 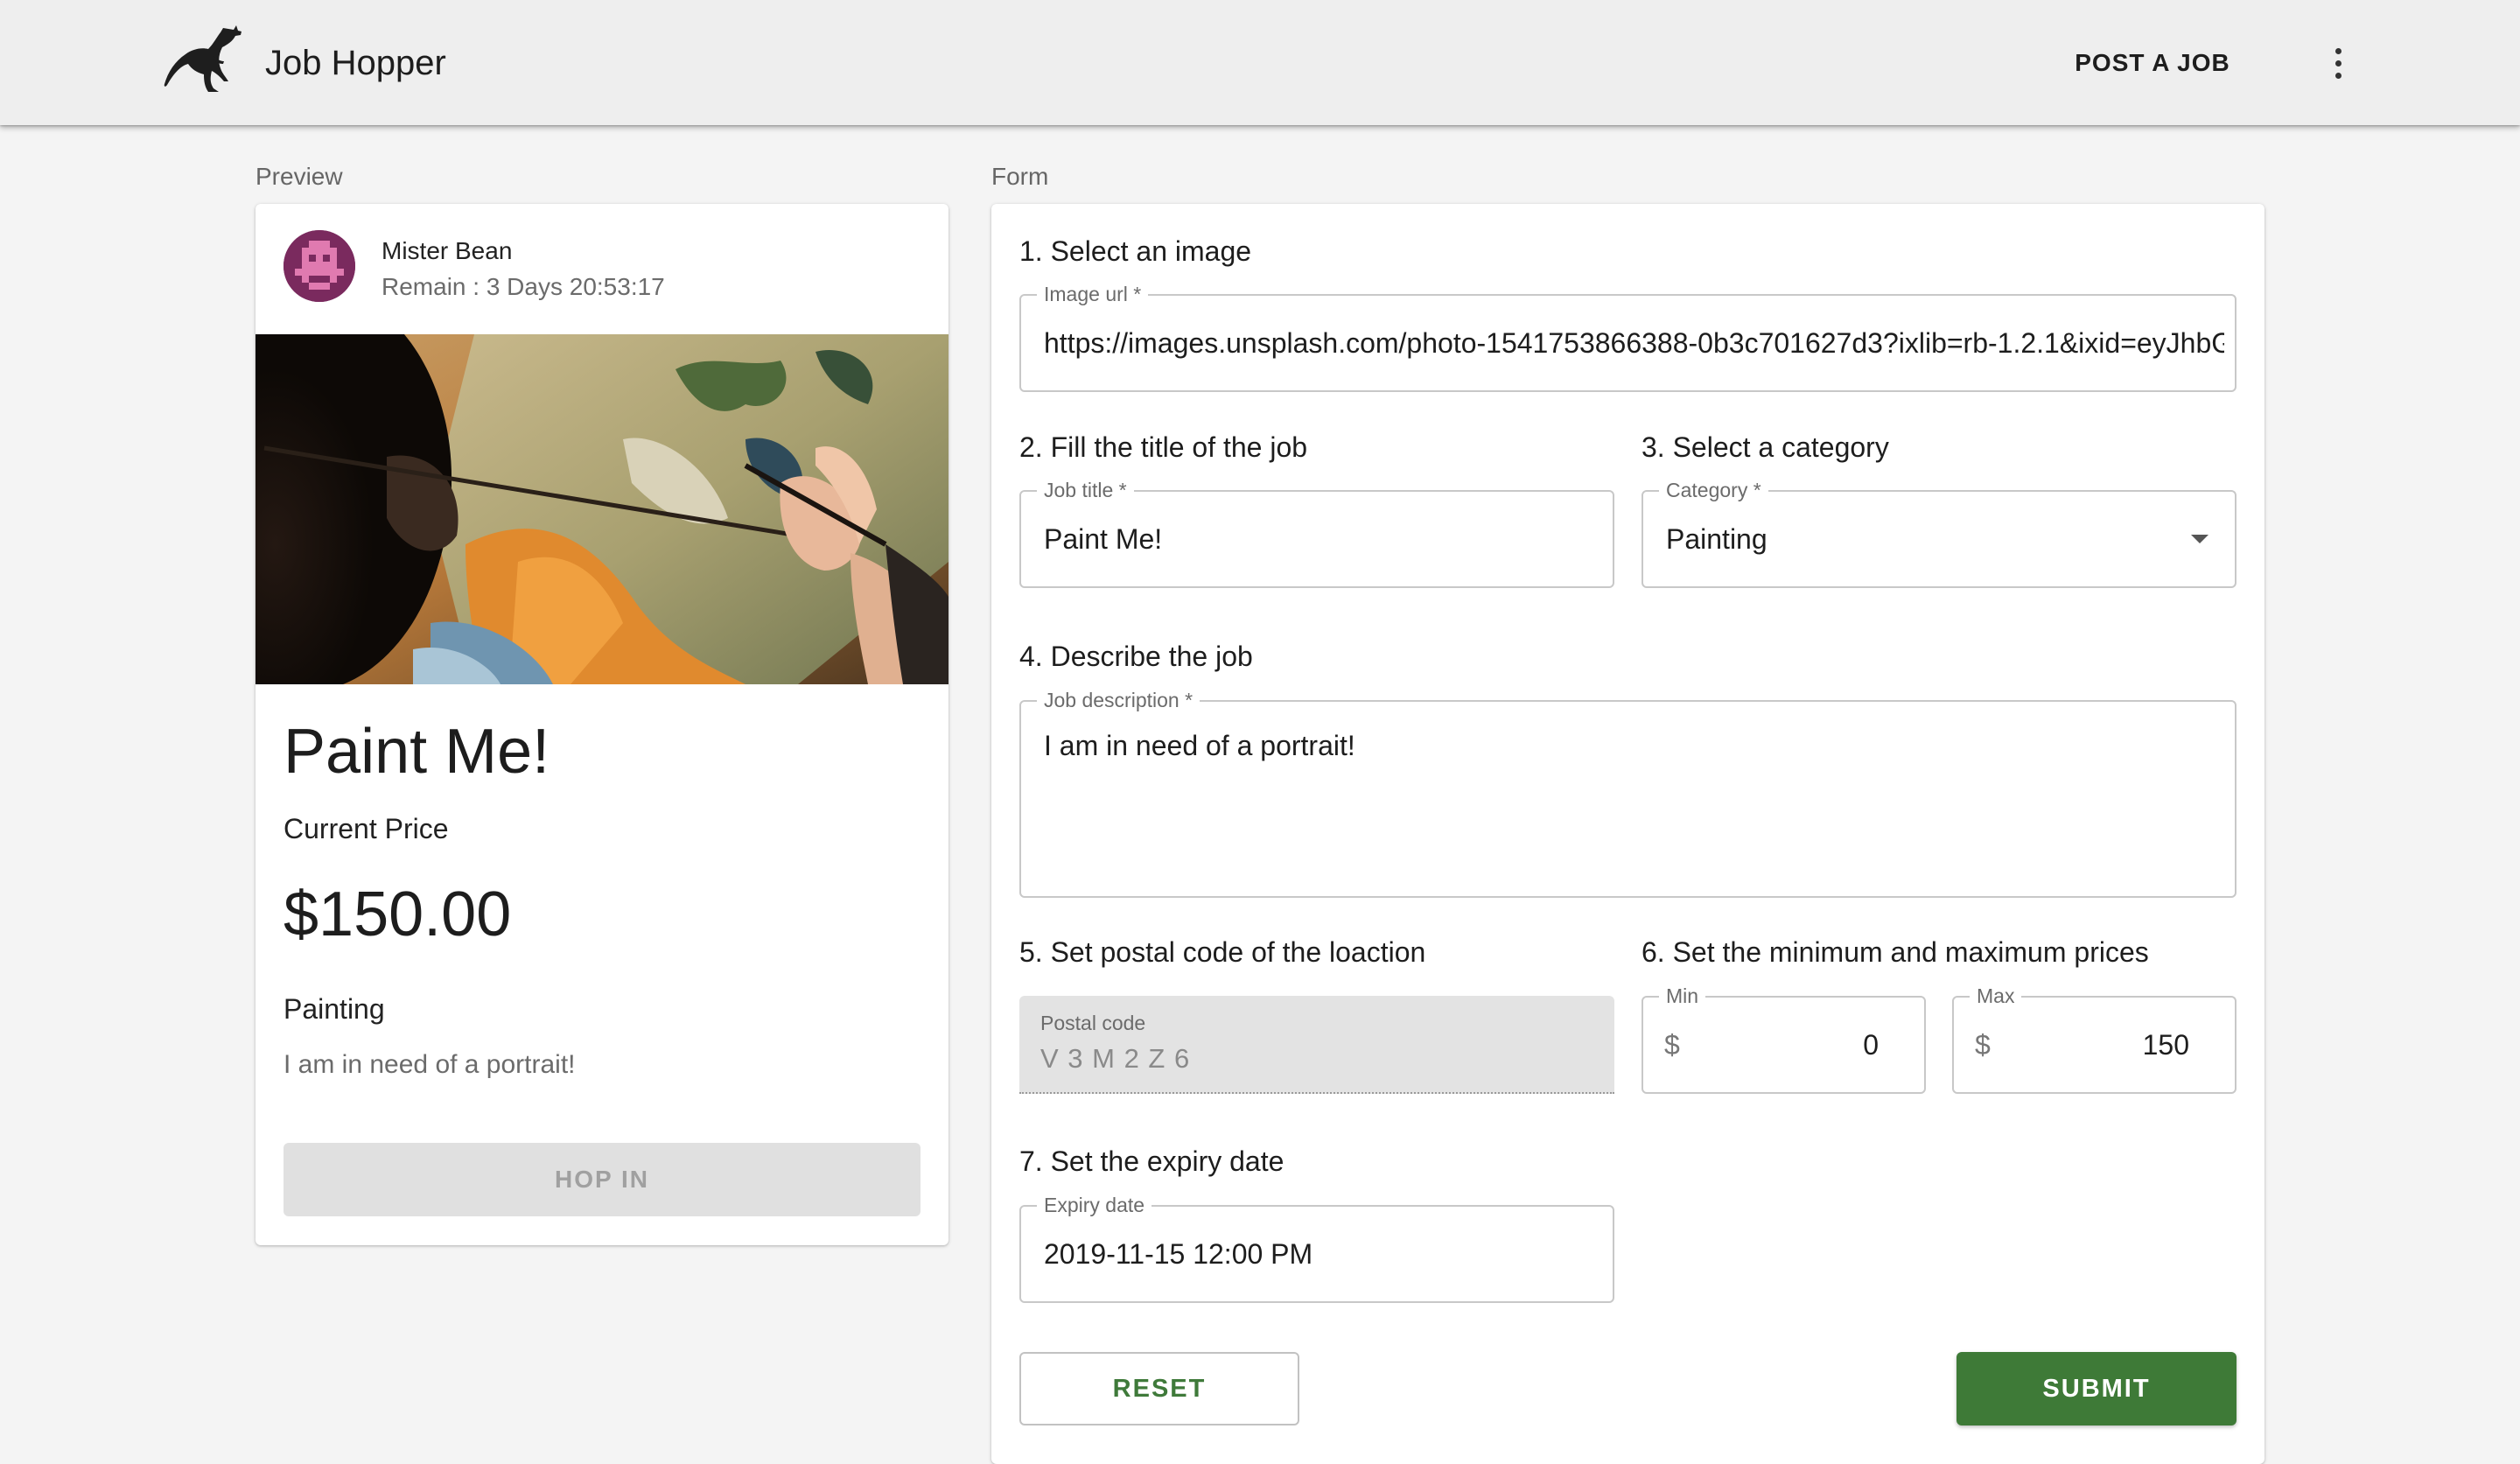 I want to click on kangaroo-logo-icon, so click(x=202, y=64).